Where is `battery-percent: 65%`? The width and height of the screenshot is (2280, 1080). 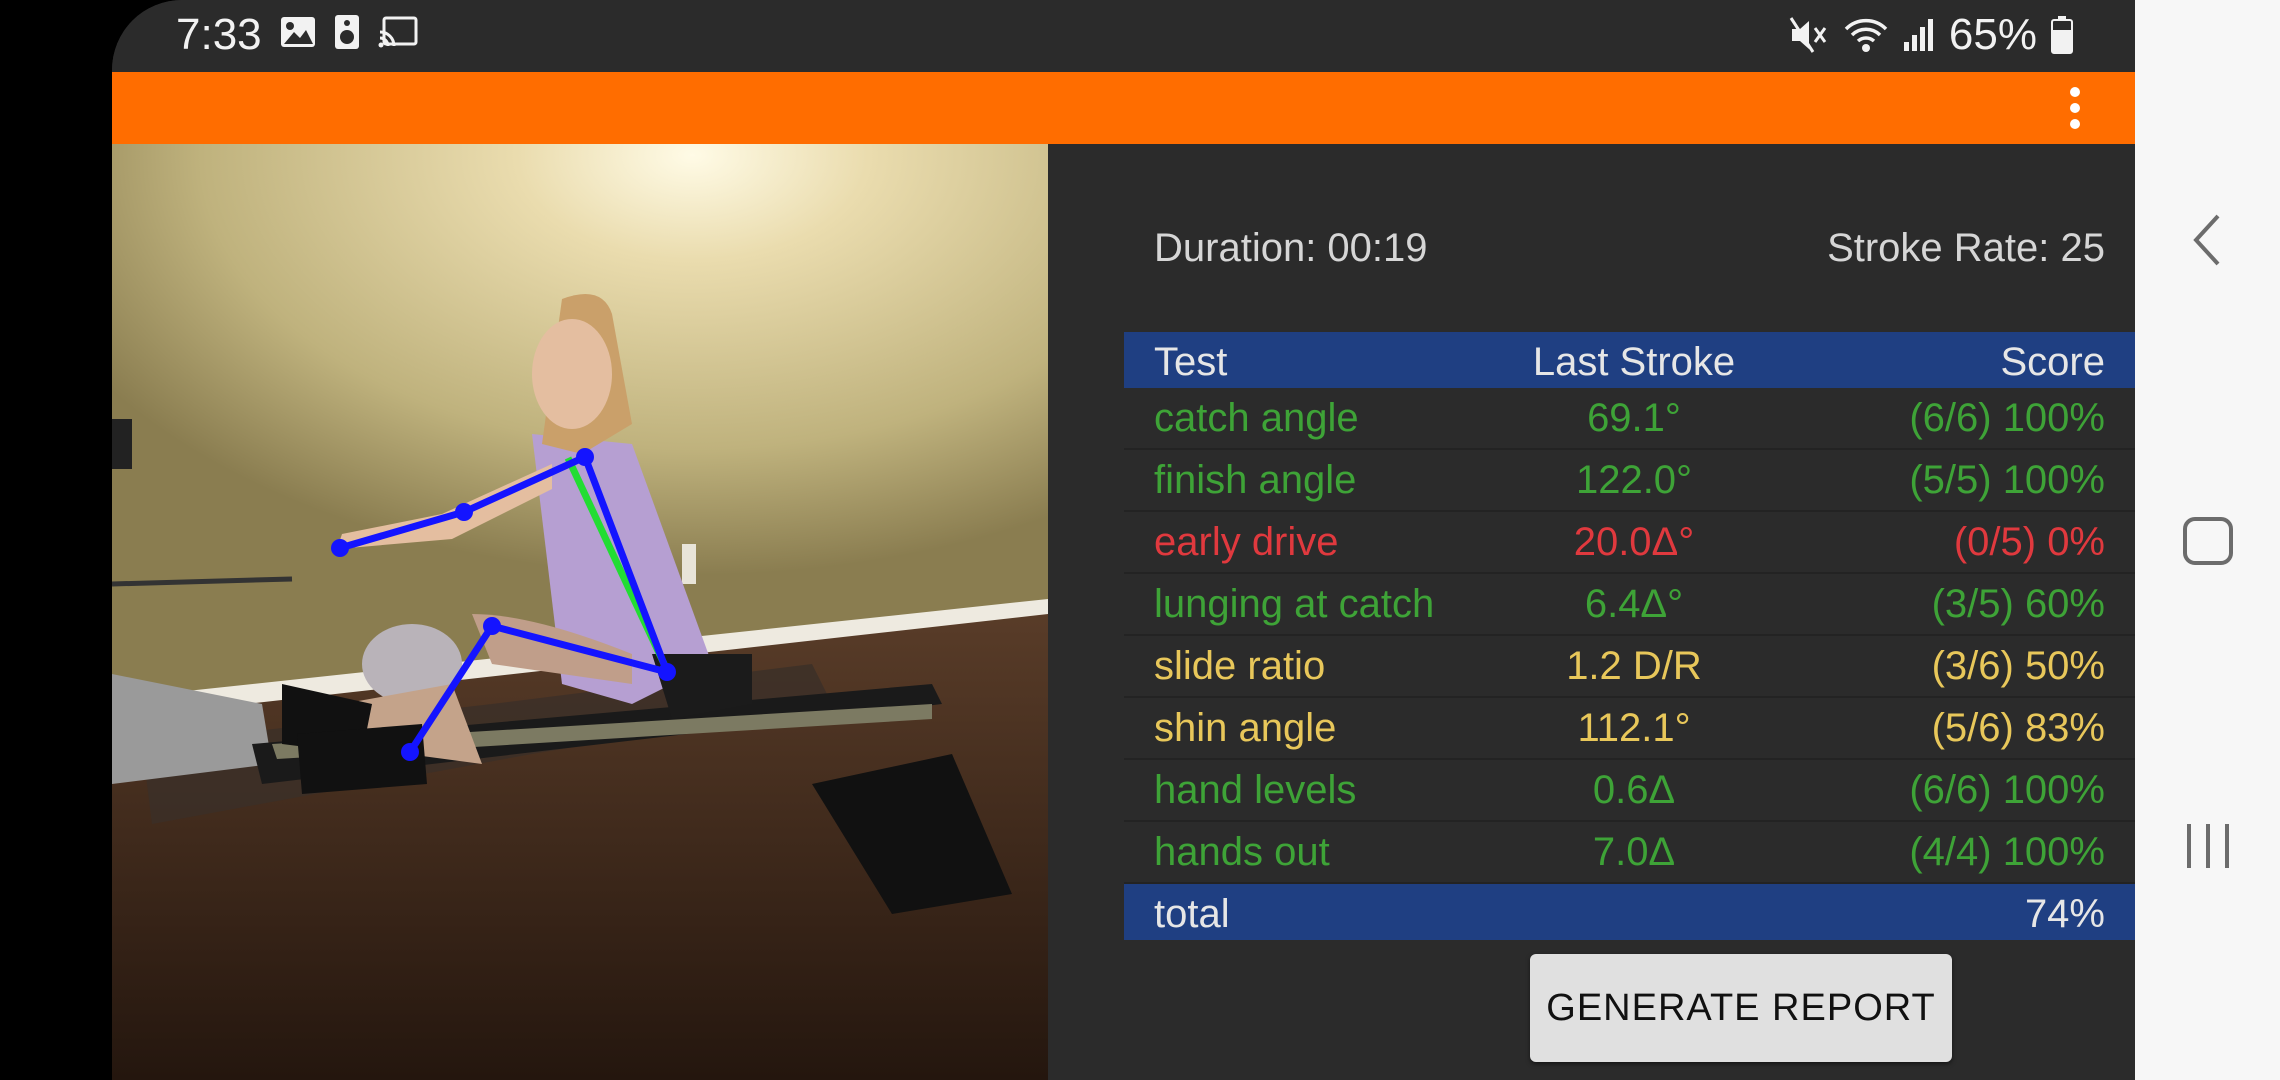 battery-percent: 65% is located at coordinates (1992, 34).